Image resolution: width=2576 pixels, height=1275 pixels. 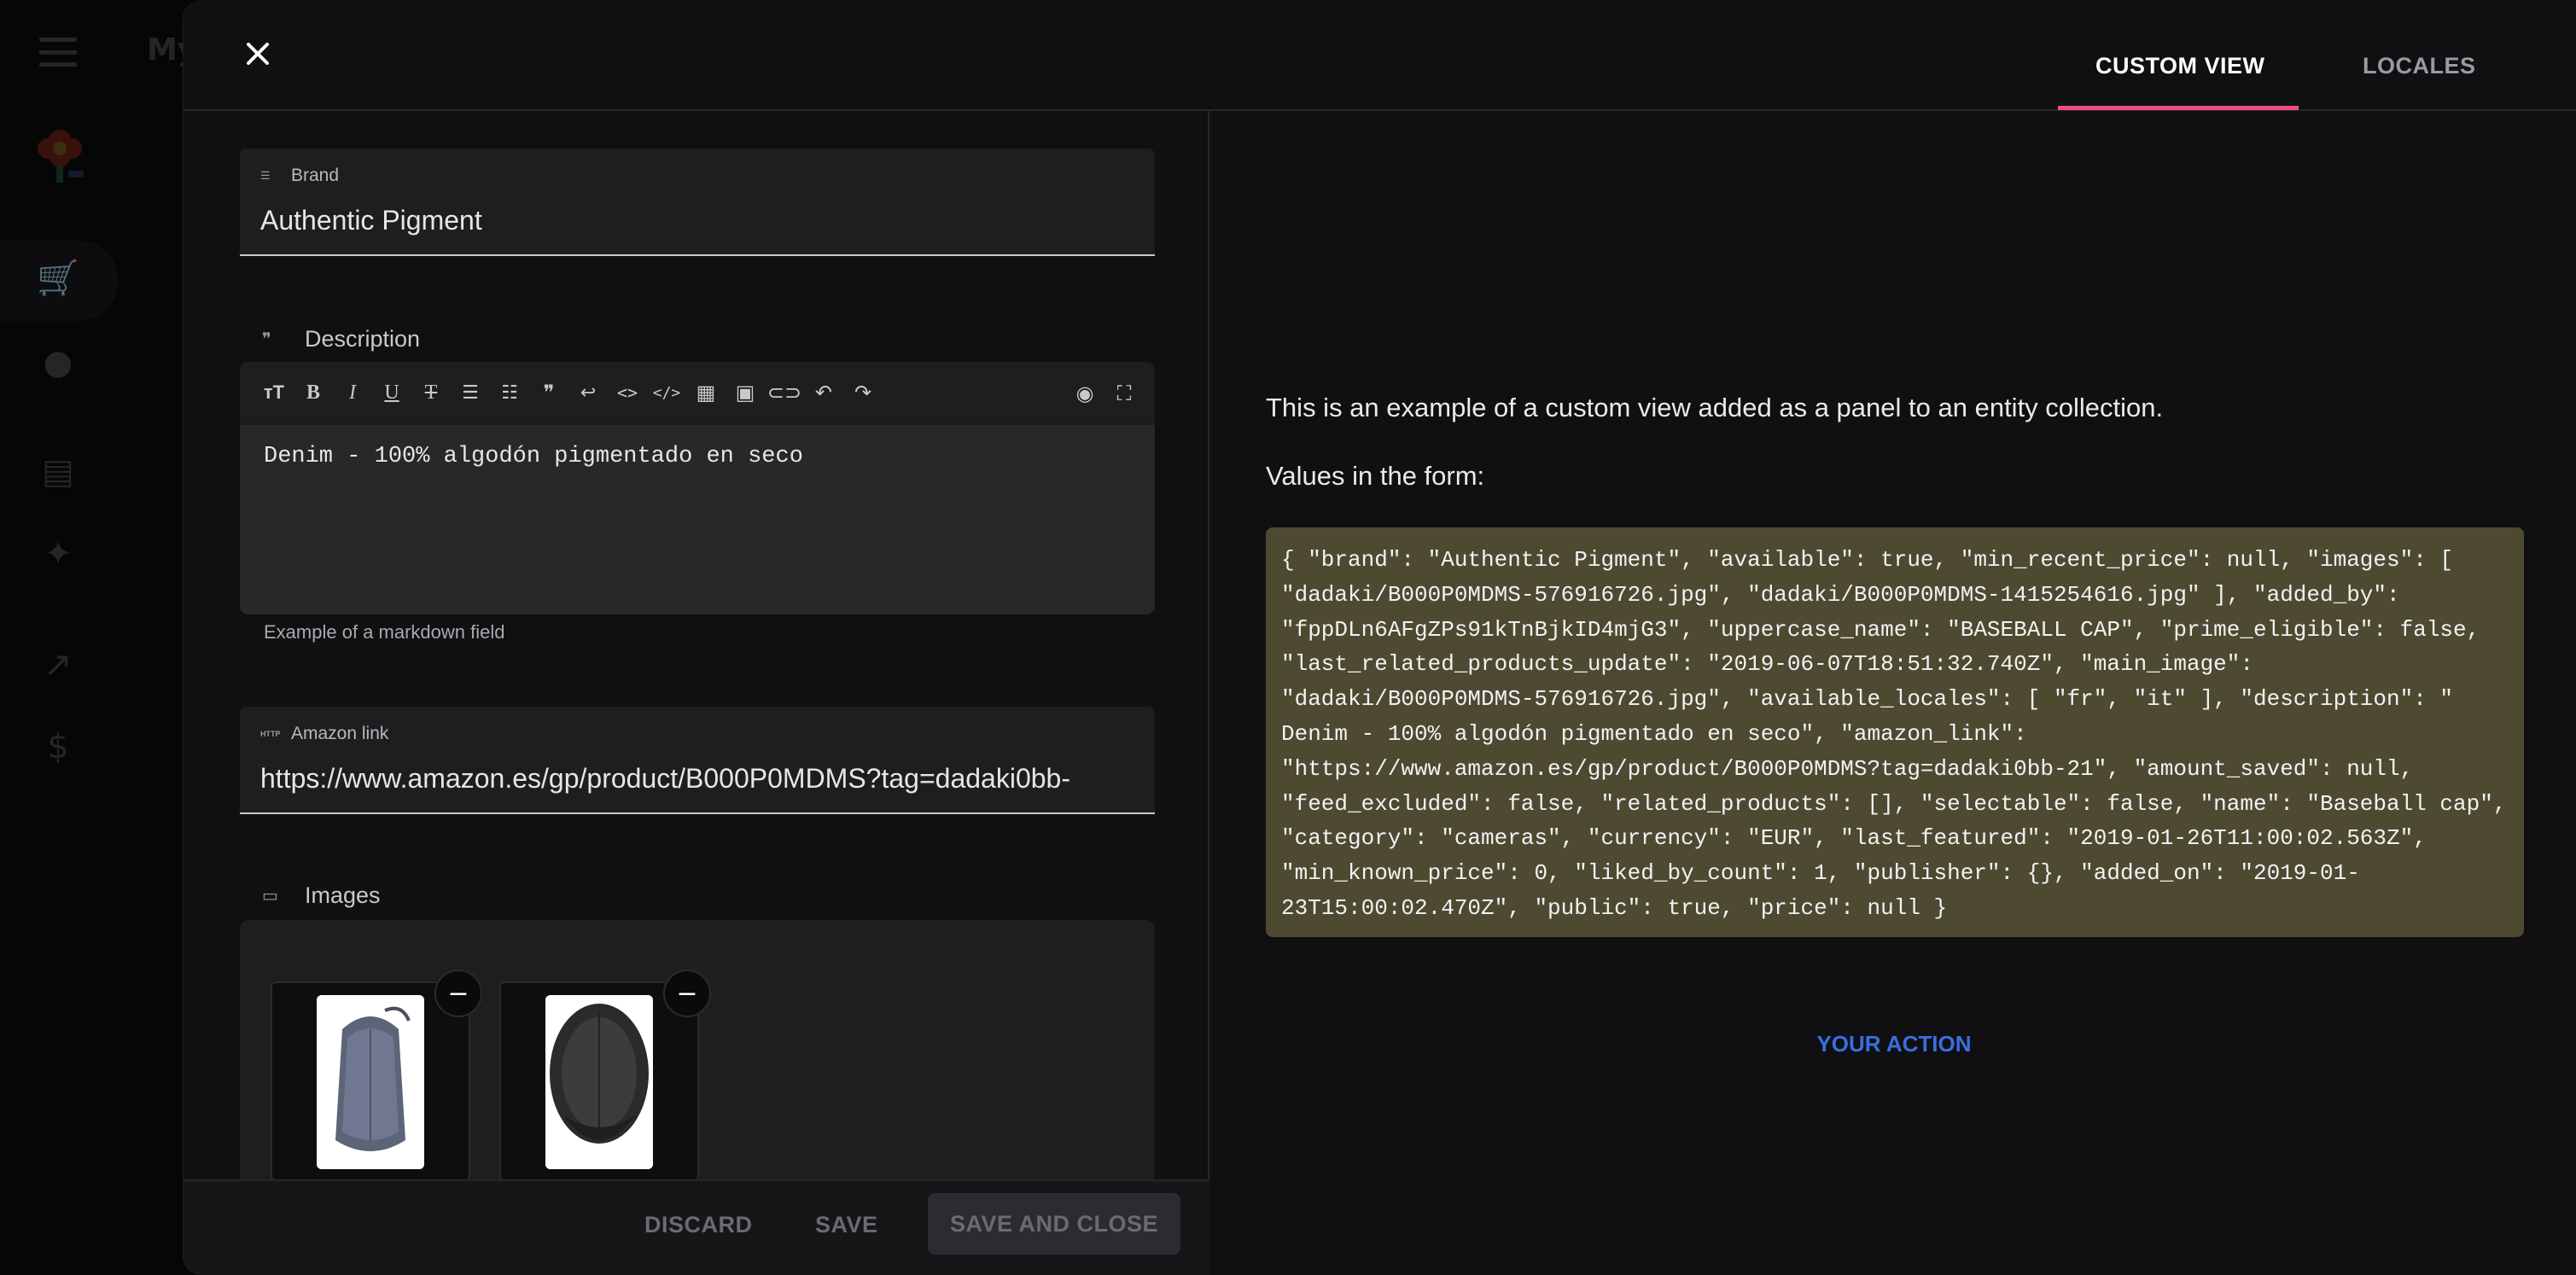 I want to click on italic-icon: I, so click(x=352, y=392).